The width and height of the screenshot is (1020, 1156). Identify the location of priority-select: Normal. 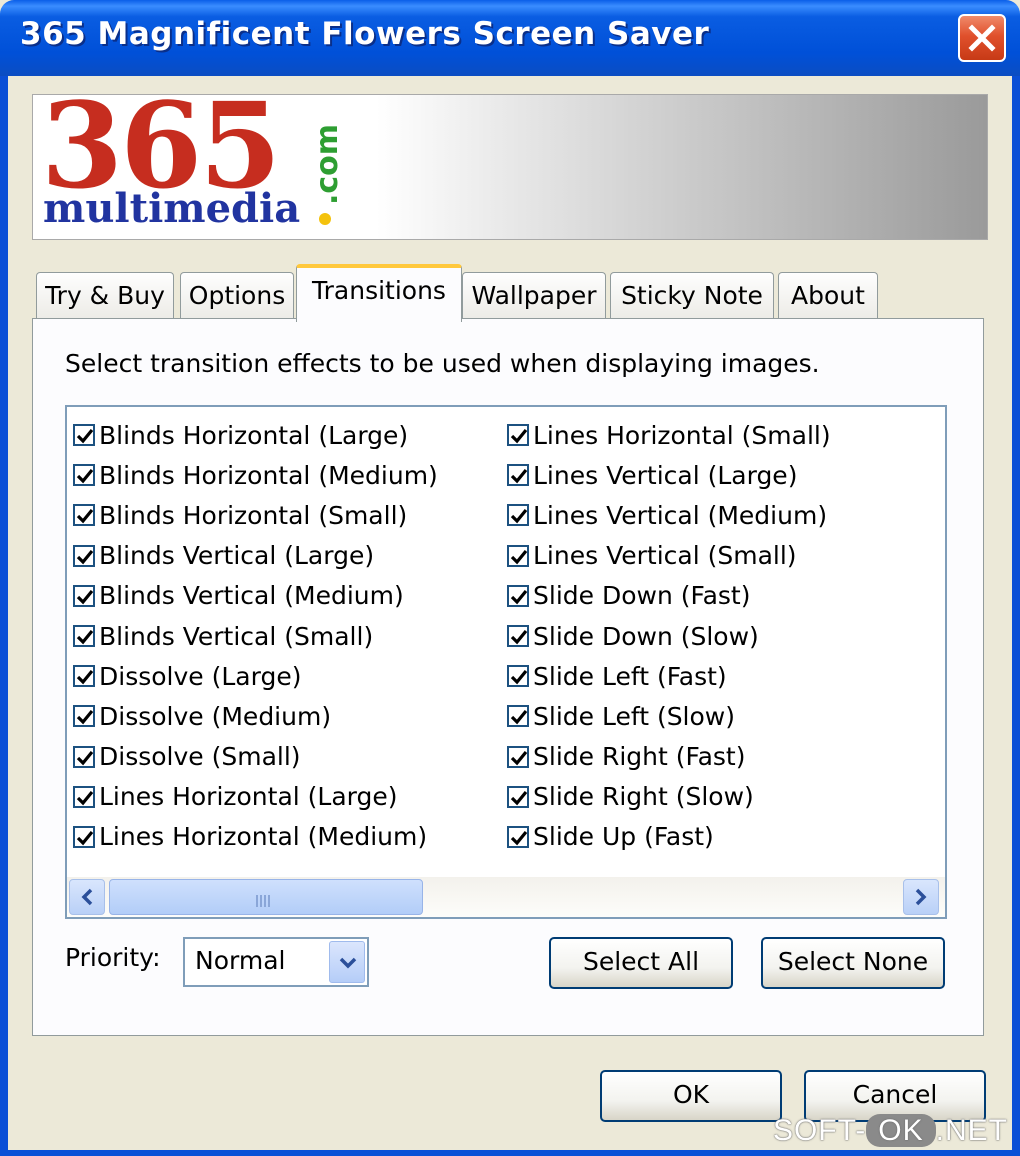
(276, 962).